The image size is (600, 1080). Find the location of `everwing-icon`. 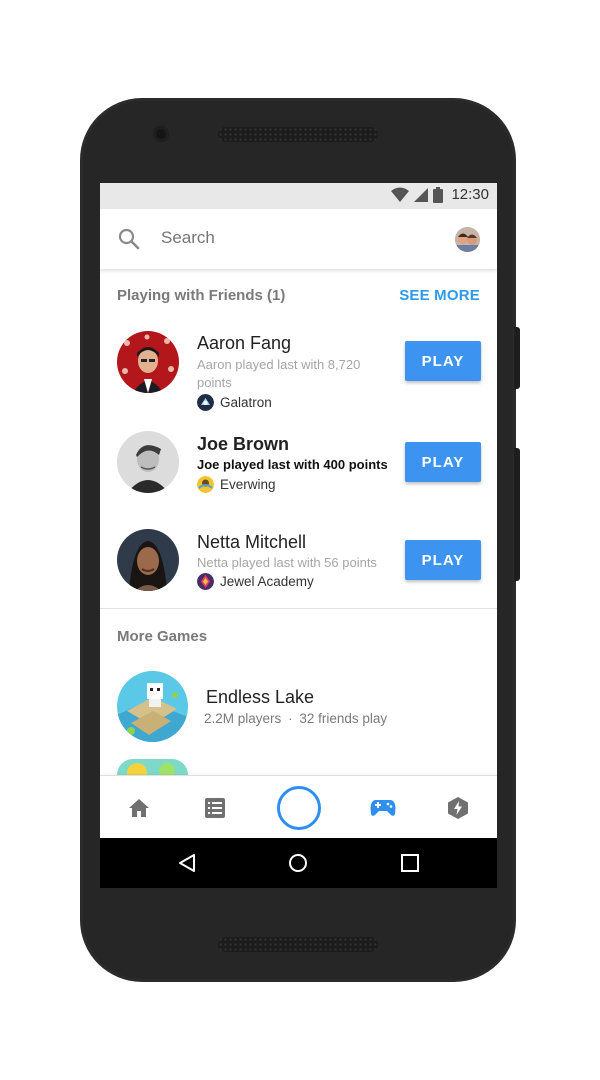

everwing-icon is located at coordinates (205, 484).